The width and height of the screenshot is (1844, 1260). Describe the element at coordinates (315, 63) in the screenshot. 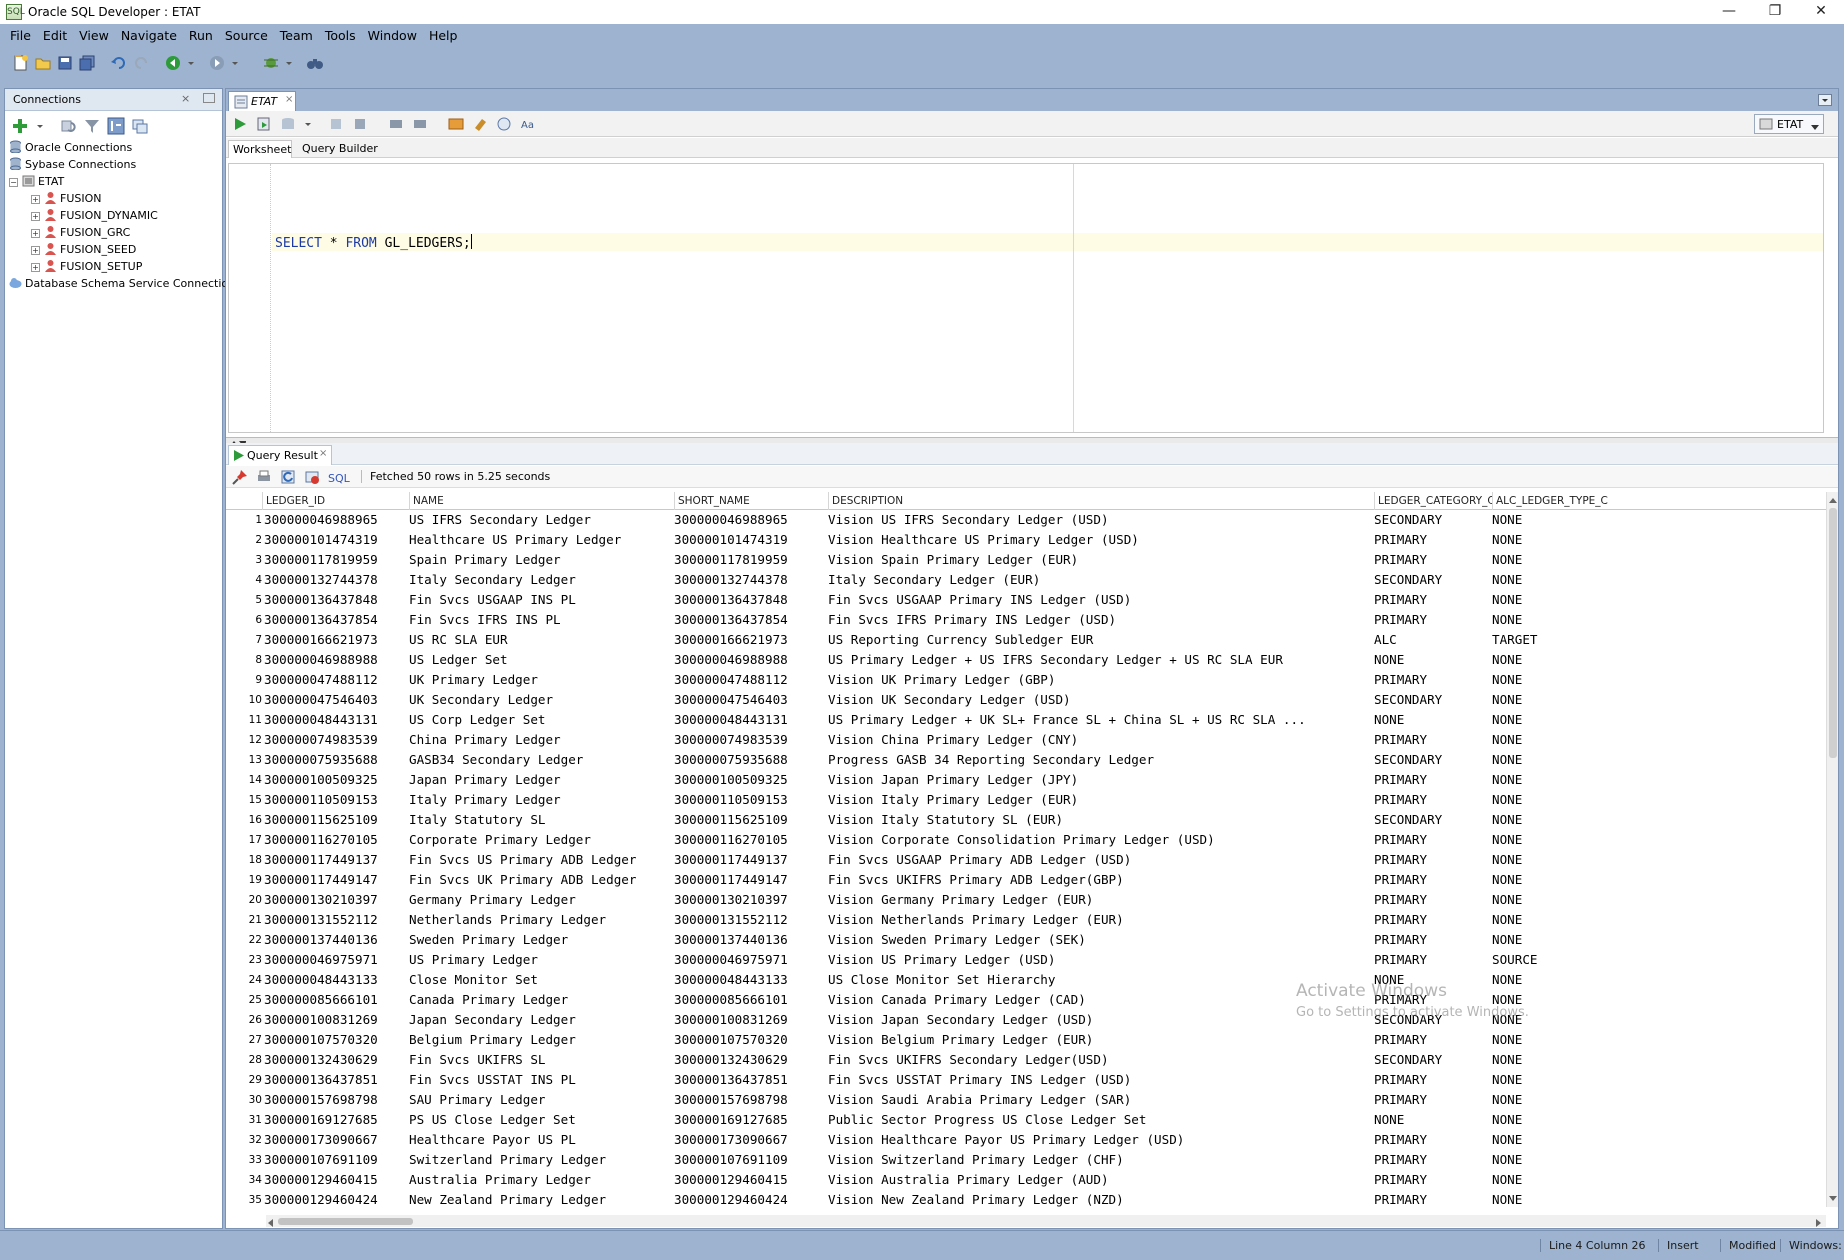

I see `binoculars-icon` at that location.